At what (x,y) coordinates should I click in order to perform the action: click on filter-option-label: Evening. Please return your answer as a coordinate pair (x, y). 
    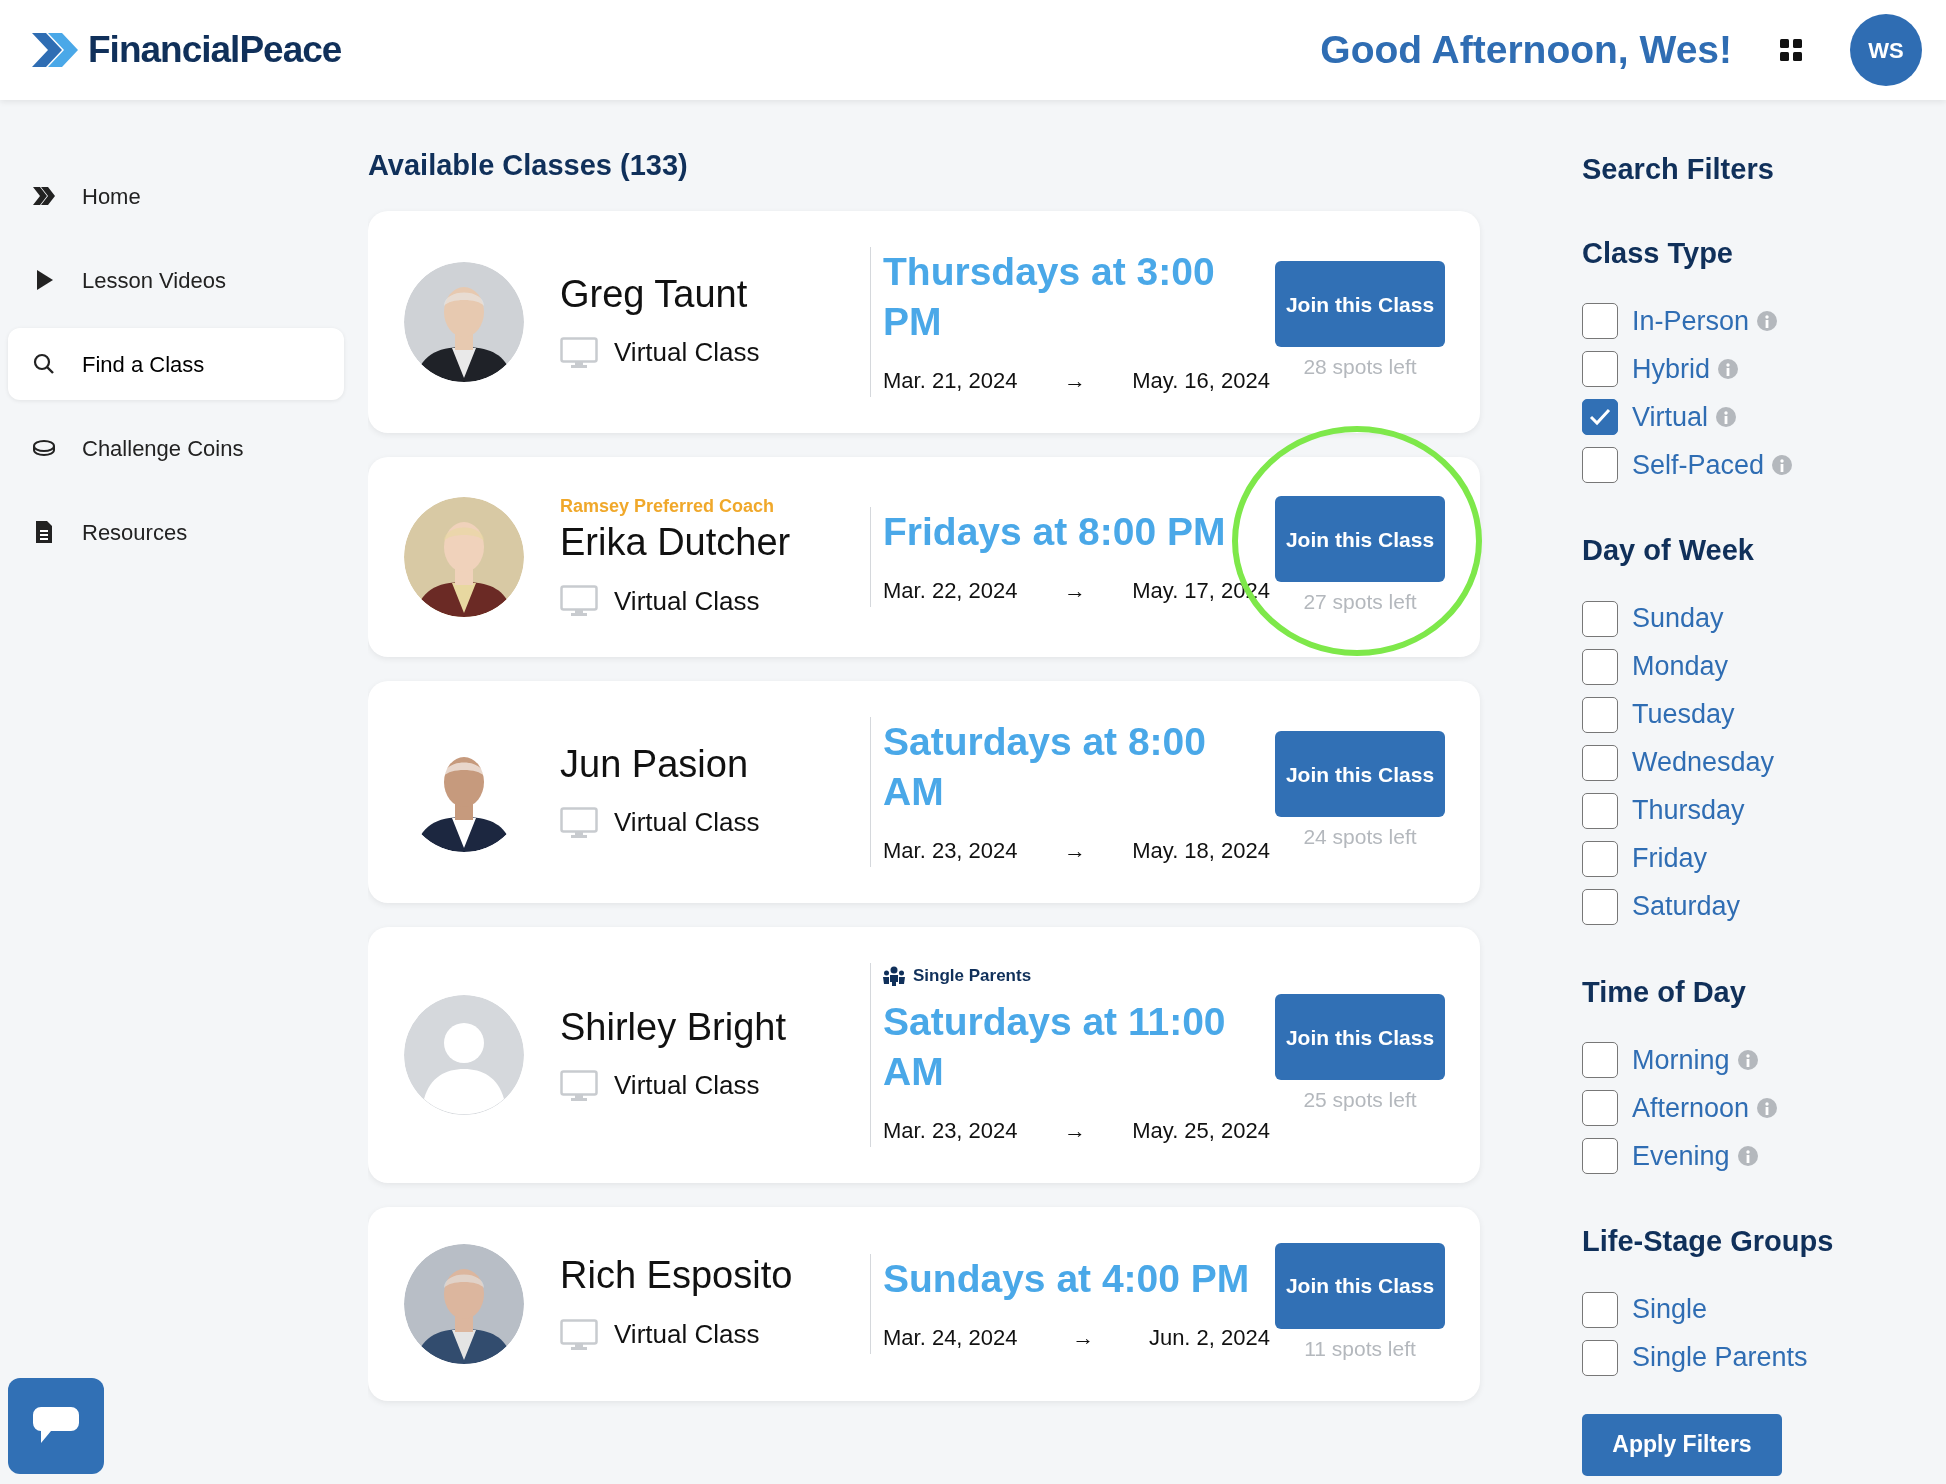
    Looking at the image, I should click on (1681, 1156).